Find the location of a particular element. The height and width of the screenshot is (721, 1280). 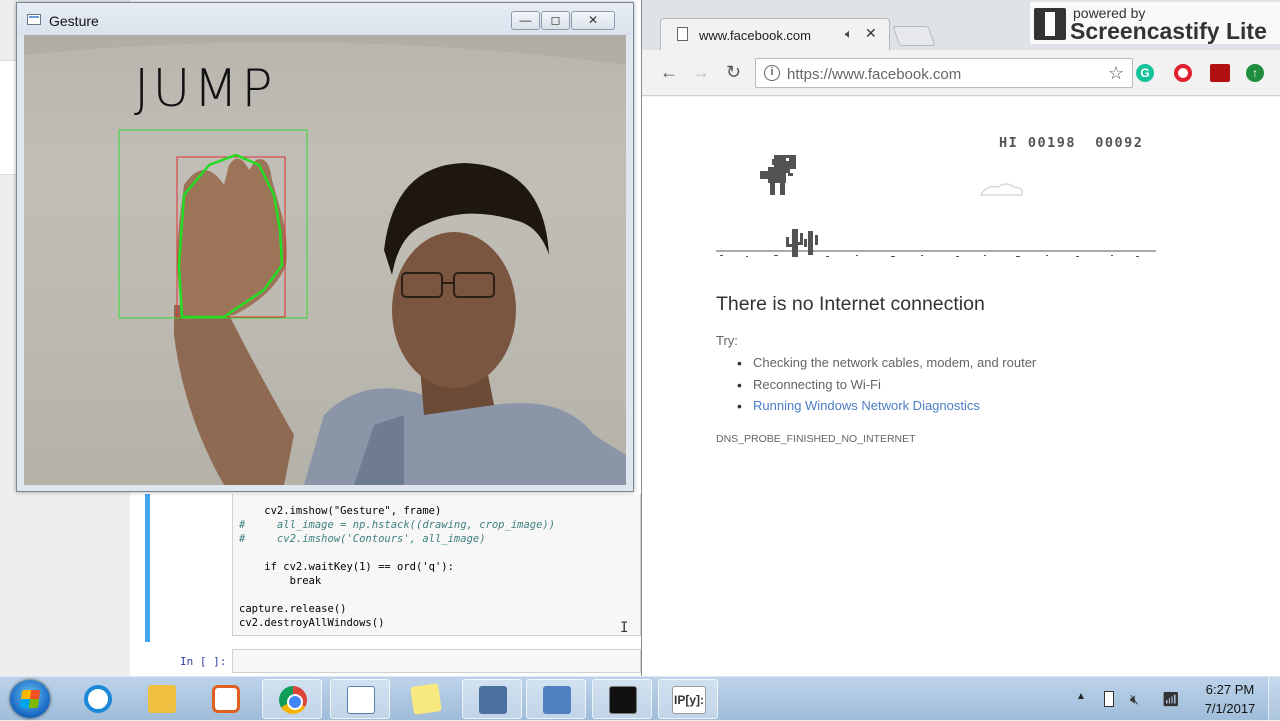

browser-toolbar: ← → ↻ i https://www.facebook.com ☆ G ↑ is located at coordinates (961, 73).